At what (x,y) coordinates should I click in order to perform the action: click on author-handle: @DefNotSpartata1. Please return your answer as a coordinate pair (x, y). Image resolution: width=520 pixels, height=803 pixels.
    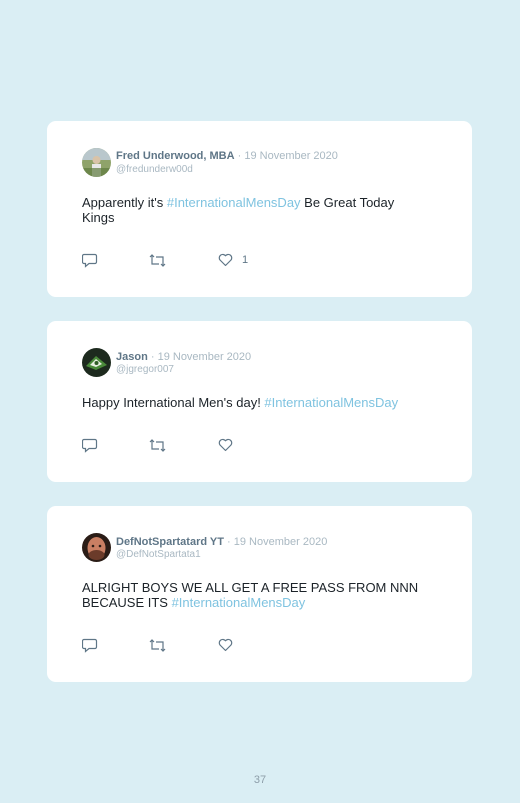
    Looking at the image, I should click on (158, 554).